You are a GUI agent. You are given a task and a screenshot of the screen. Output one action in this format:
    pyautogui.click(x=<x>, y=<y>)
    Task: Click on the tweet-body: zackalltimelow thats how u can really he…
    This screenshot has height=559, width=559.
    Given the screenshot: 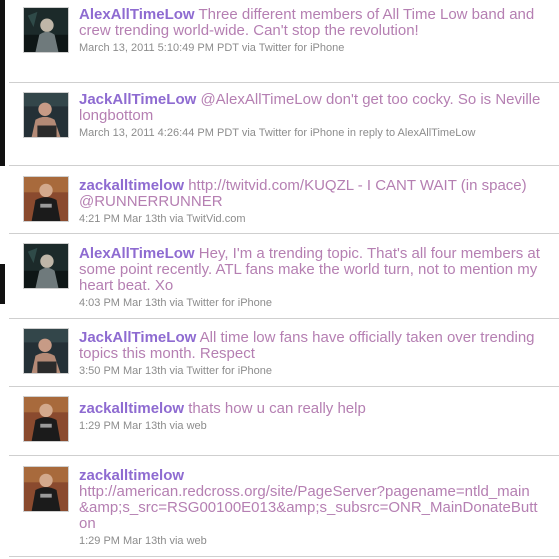 What is the action you would take?
    pyautogui.click(x=316, y=417)
    